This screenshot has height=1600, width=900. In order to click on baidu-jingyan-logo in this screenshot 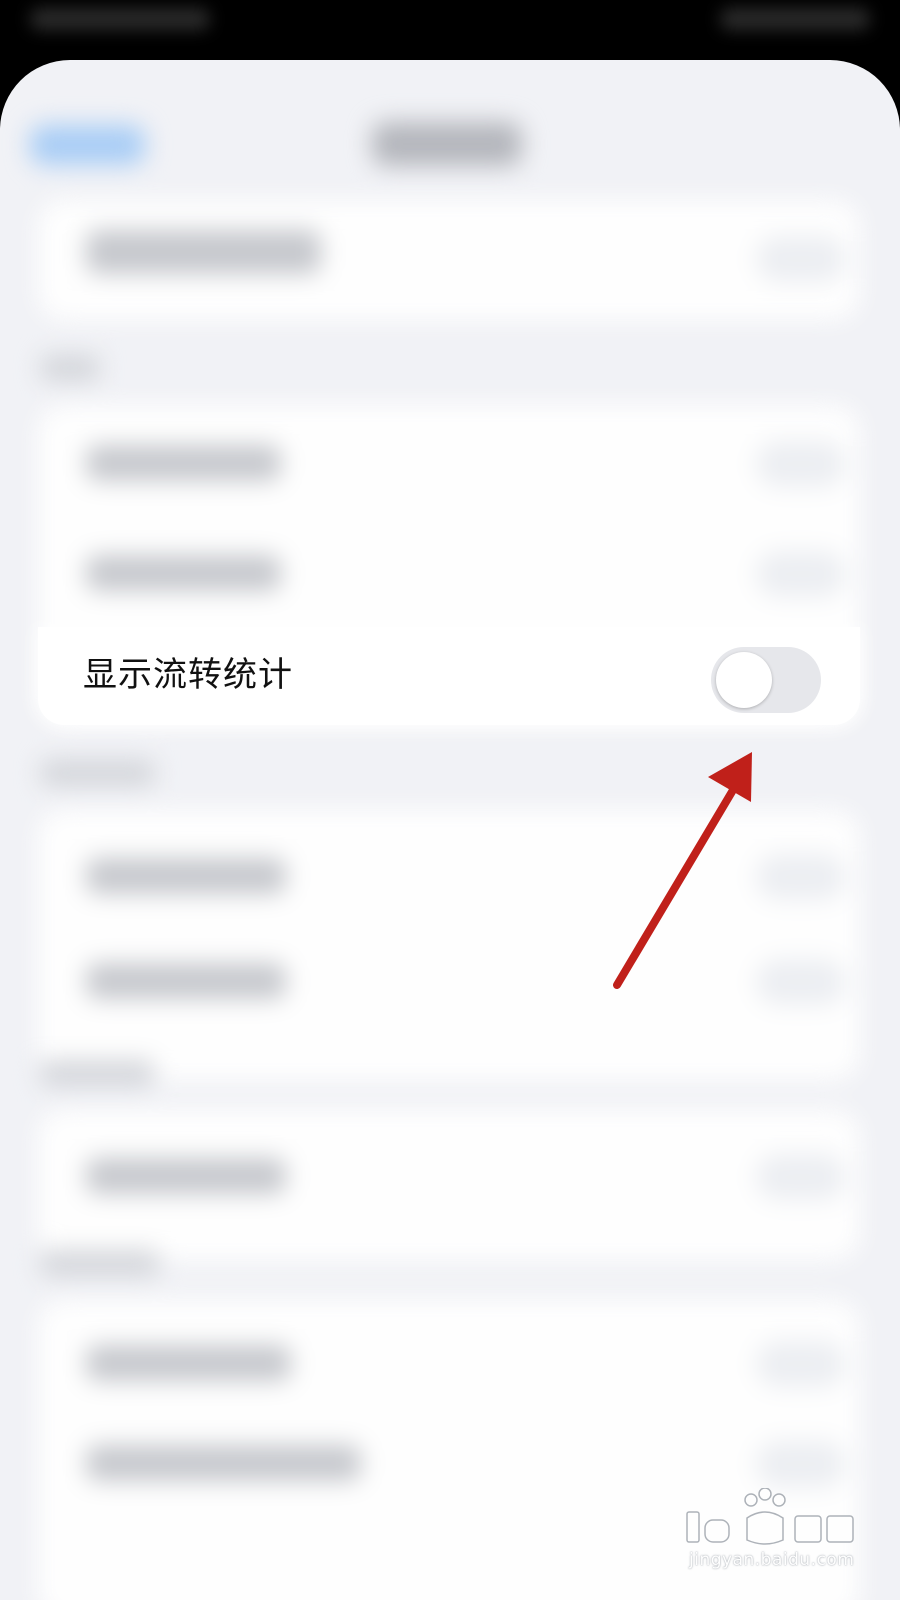, I will do `click(770, 1516)`.